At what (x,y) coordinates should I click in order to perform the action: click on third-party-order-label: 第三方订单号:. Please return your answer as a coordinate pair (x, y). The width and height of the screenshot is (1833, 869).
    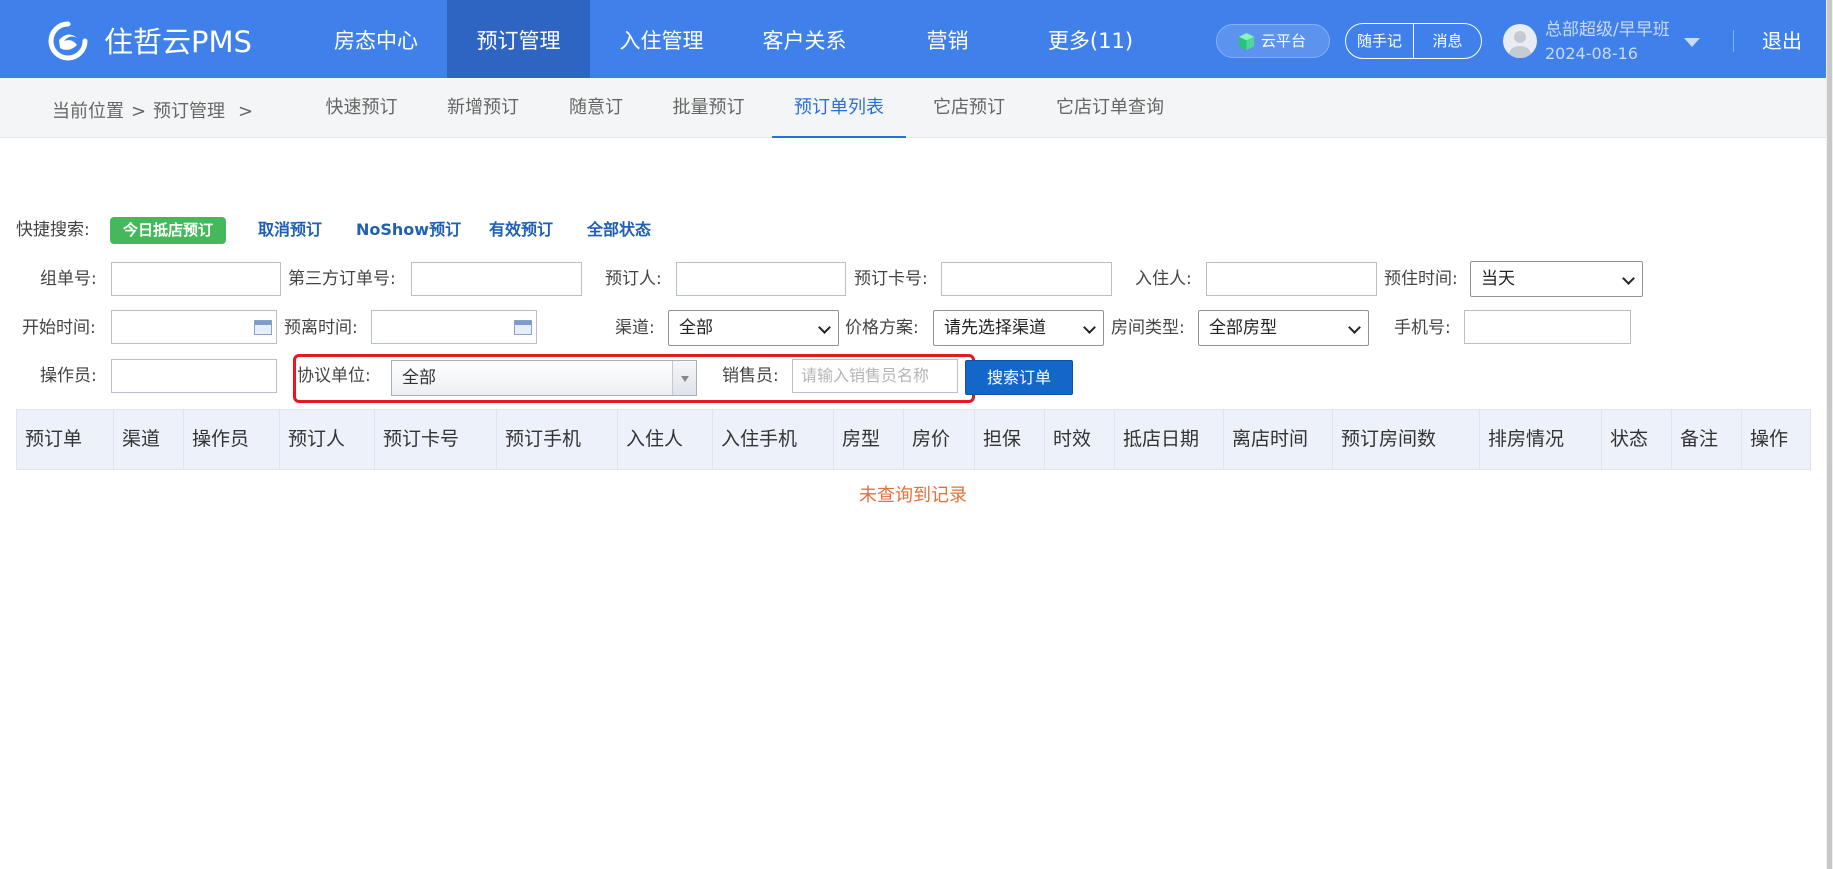
    Looking at the image, I should click on (342, 279).